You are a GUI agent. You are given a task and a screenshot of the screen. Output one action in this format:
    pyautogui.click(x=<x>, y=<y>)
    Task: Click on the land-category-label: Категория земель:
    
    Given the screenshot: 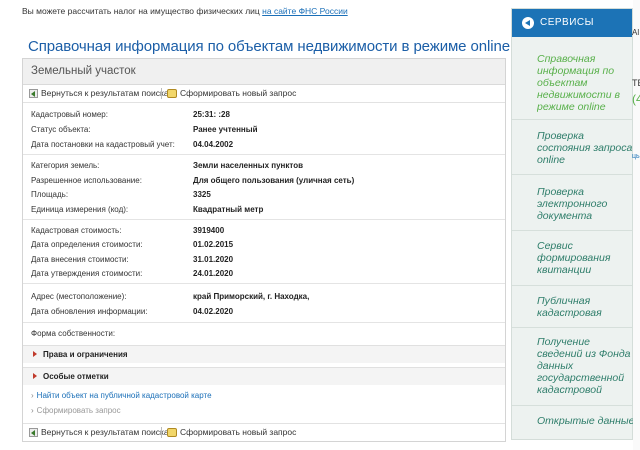 What is the action you would take?
    pyautogui.click(x=65, y=165)
    